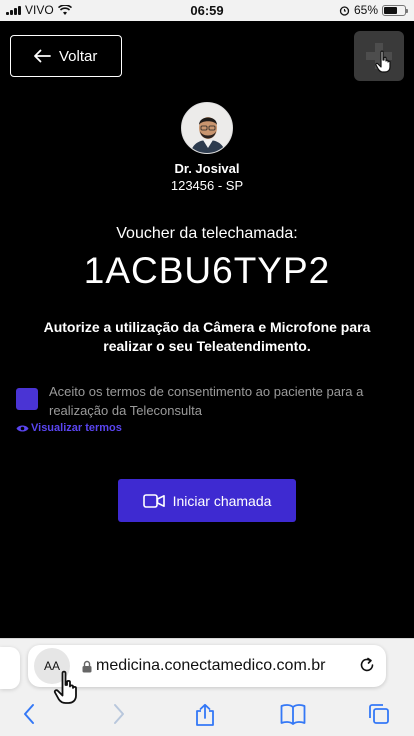 The height and width of the screenshot is (736, 414). Describe the element at coordinates (365, 10) in the screenshot. I see `battery-percent: 65%` at that location.